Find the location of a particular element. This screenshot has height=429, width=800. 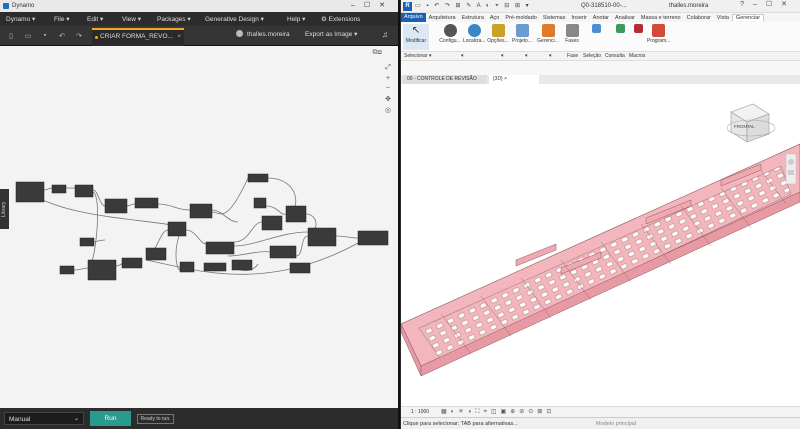

selection-icon is located at coordinates (596, 28).